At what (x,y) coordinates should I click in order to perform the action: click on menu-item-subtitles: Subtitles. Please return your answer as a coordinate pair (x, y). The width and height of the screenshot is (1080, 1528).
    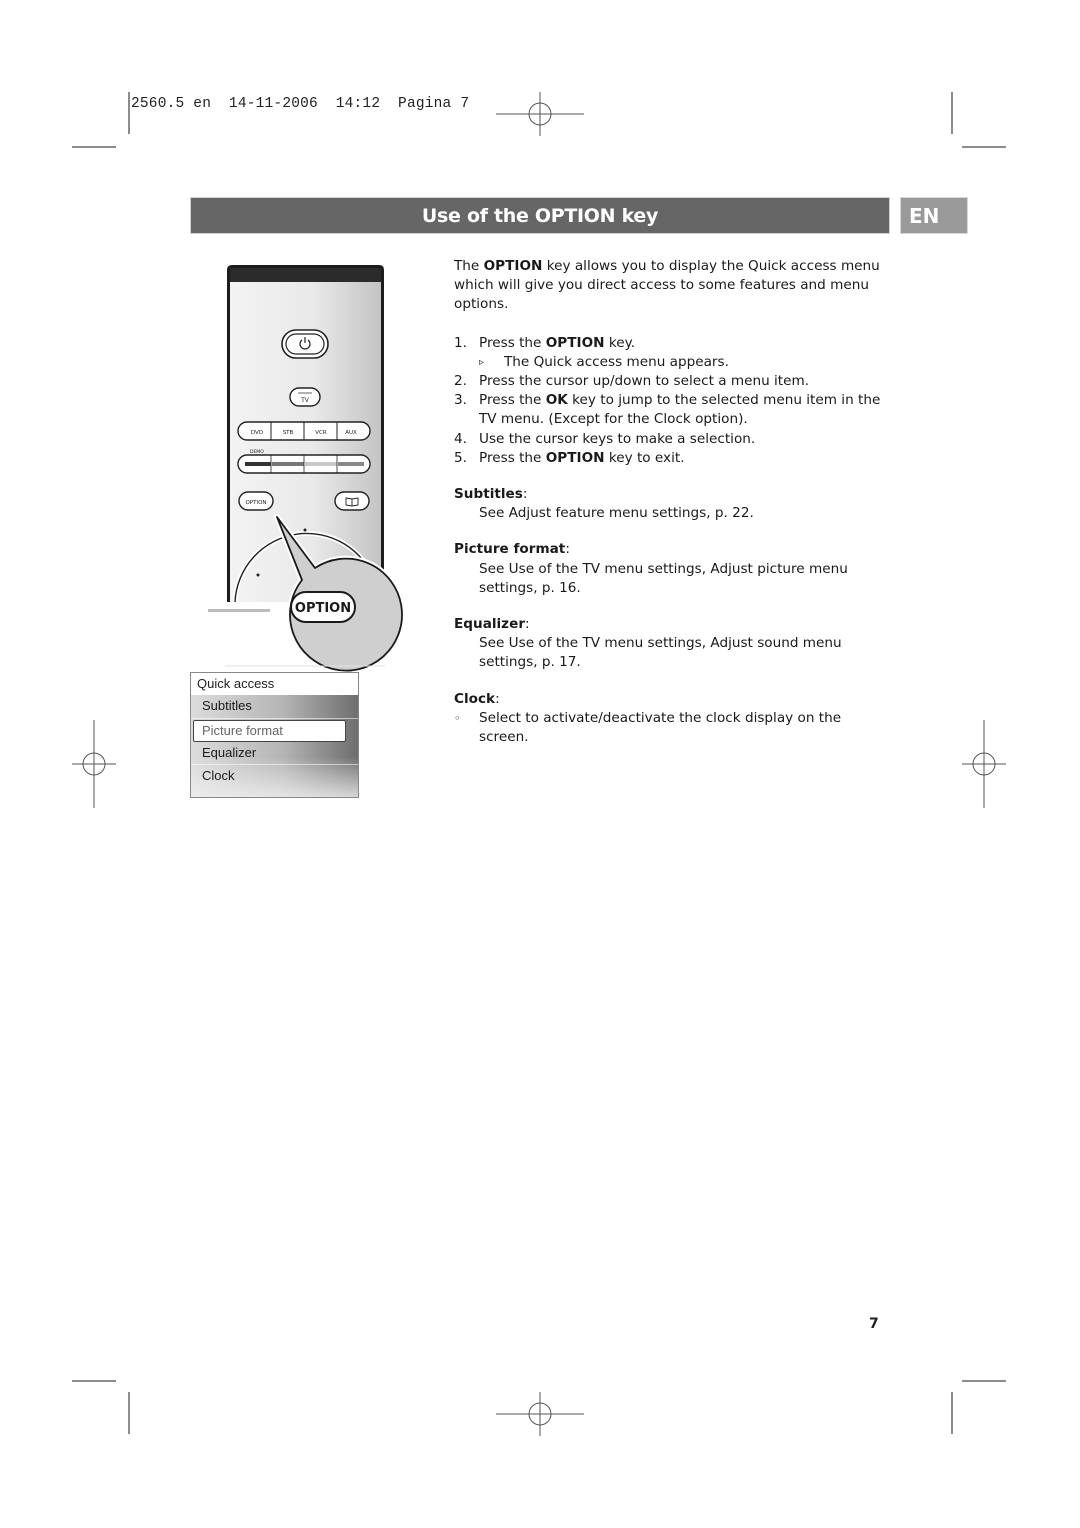
    Looking at the image, I should click on (274, 707).